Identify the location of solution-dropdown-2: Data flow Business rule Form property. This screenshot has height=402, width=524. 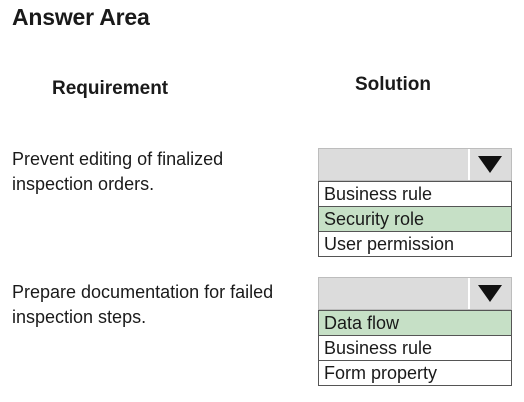
(415, 331).